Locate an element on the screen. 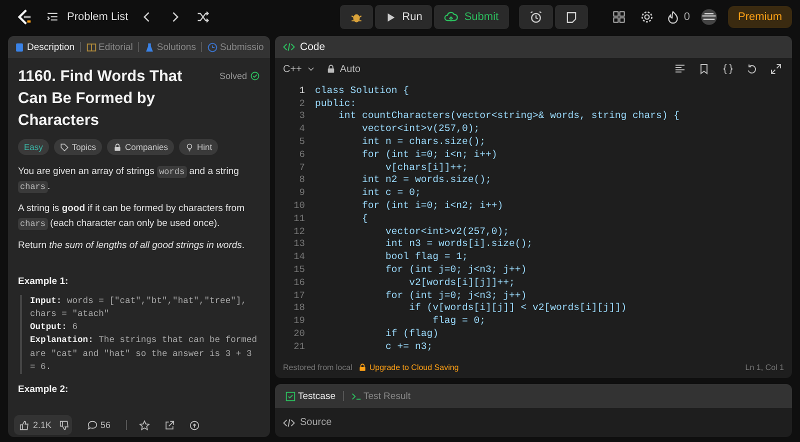 This screenshot has width=800, height=442. terminal-icon is located at coordinates (356, 396).